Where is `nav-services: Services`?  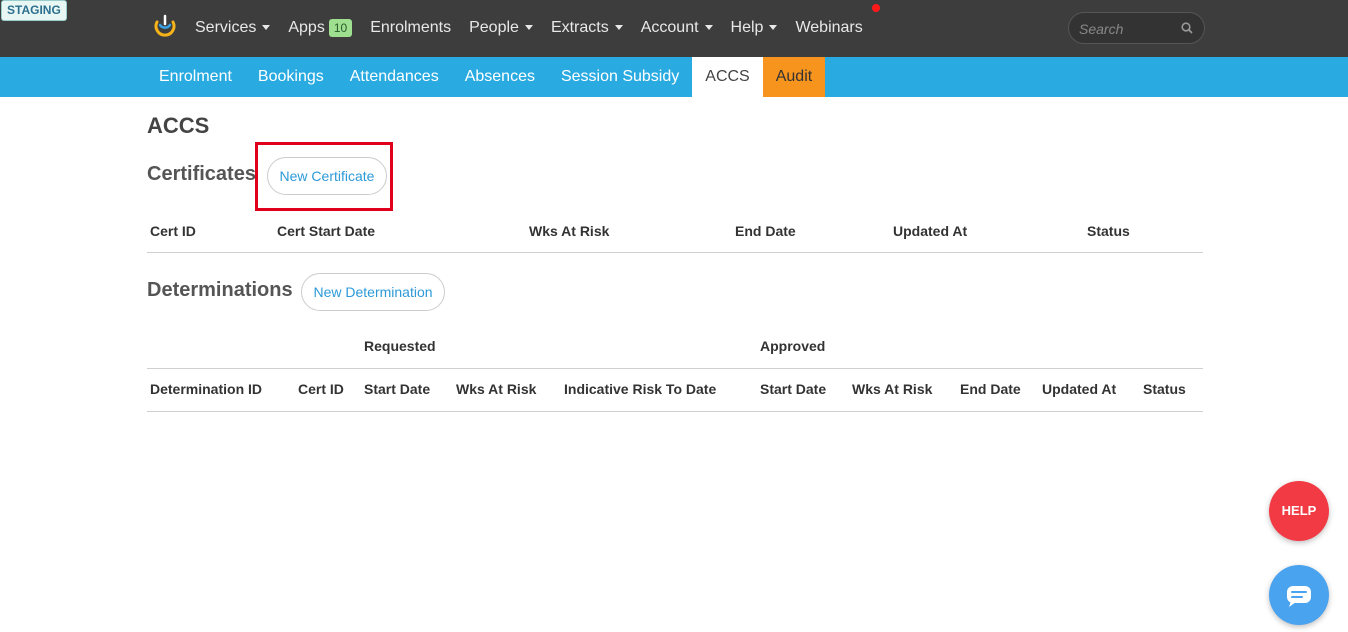
nav-services: Services is located at coordinates (233, 27).